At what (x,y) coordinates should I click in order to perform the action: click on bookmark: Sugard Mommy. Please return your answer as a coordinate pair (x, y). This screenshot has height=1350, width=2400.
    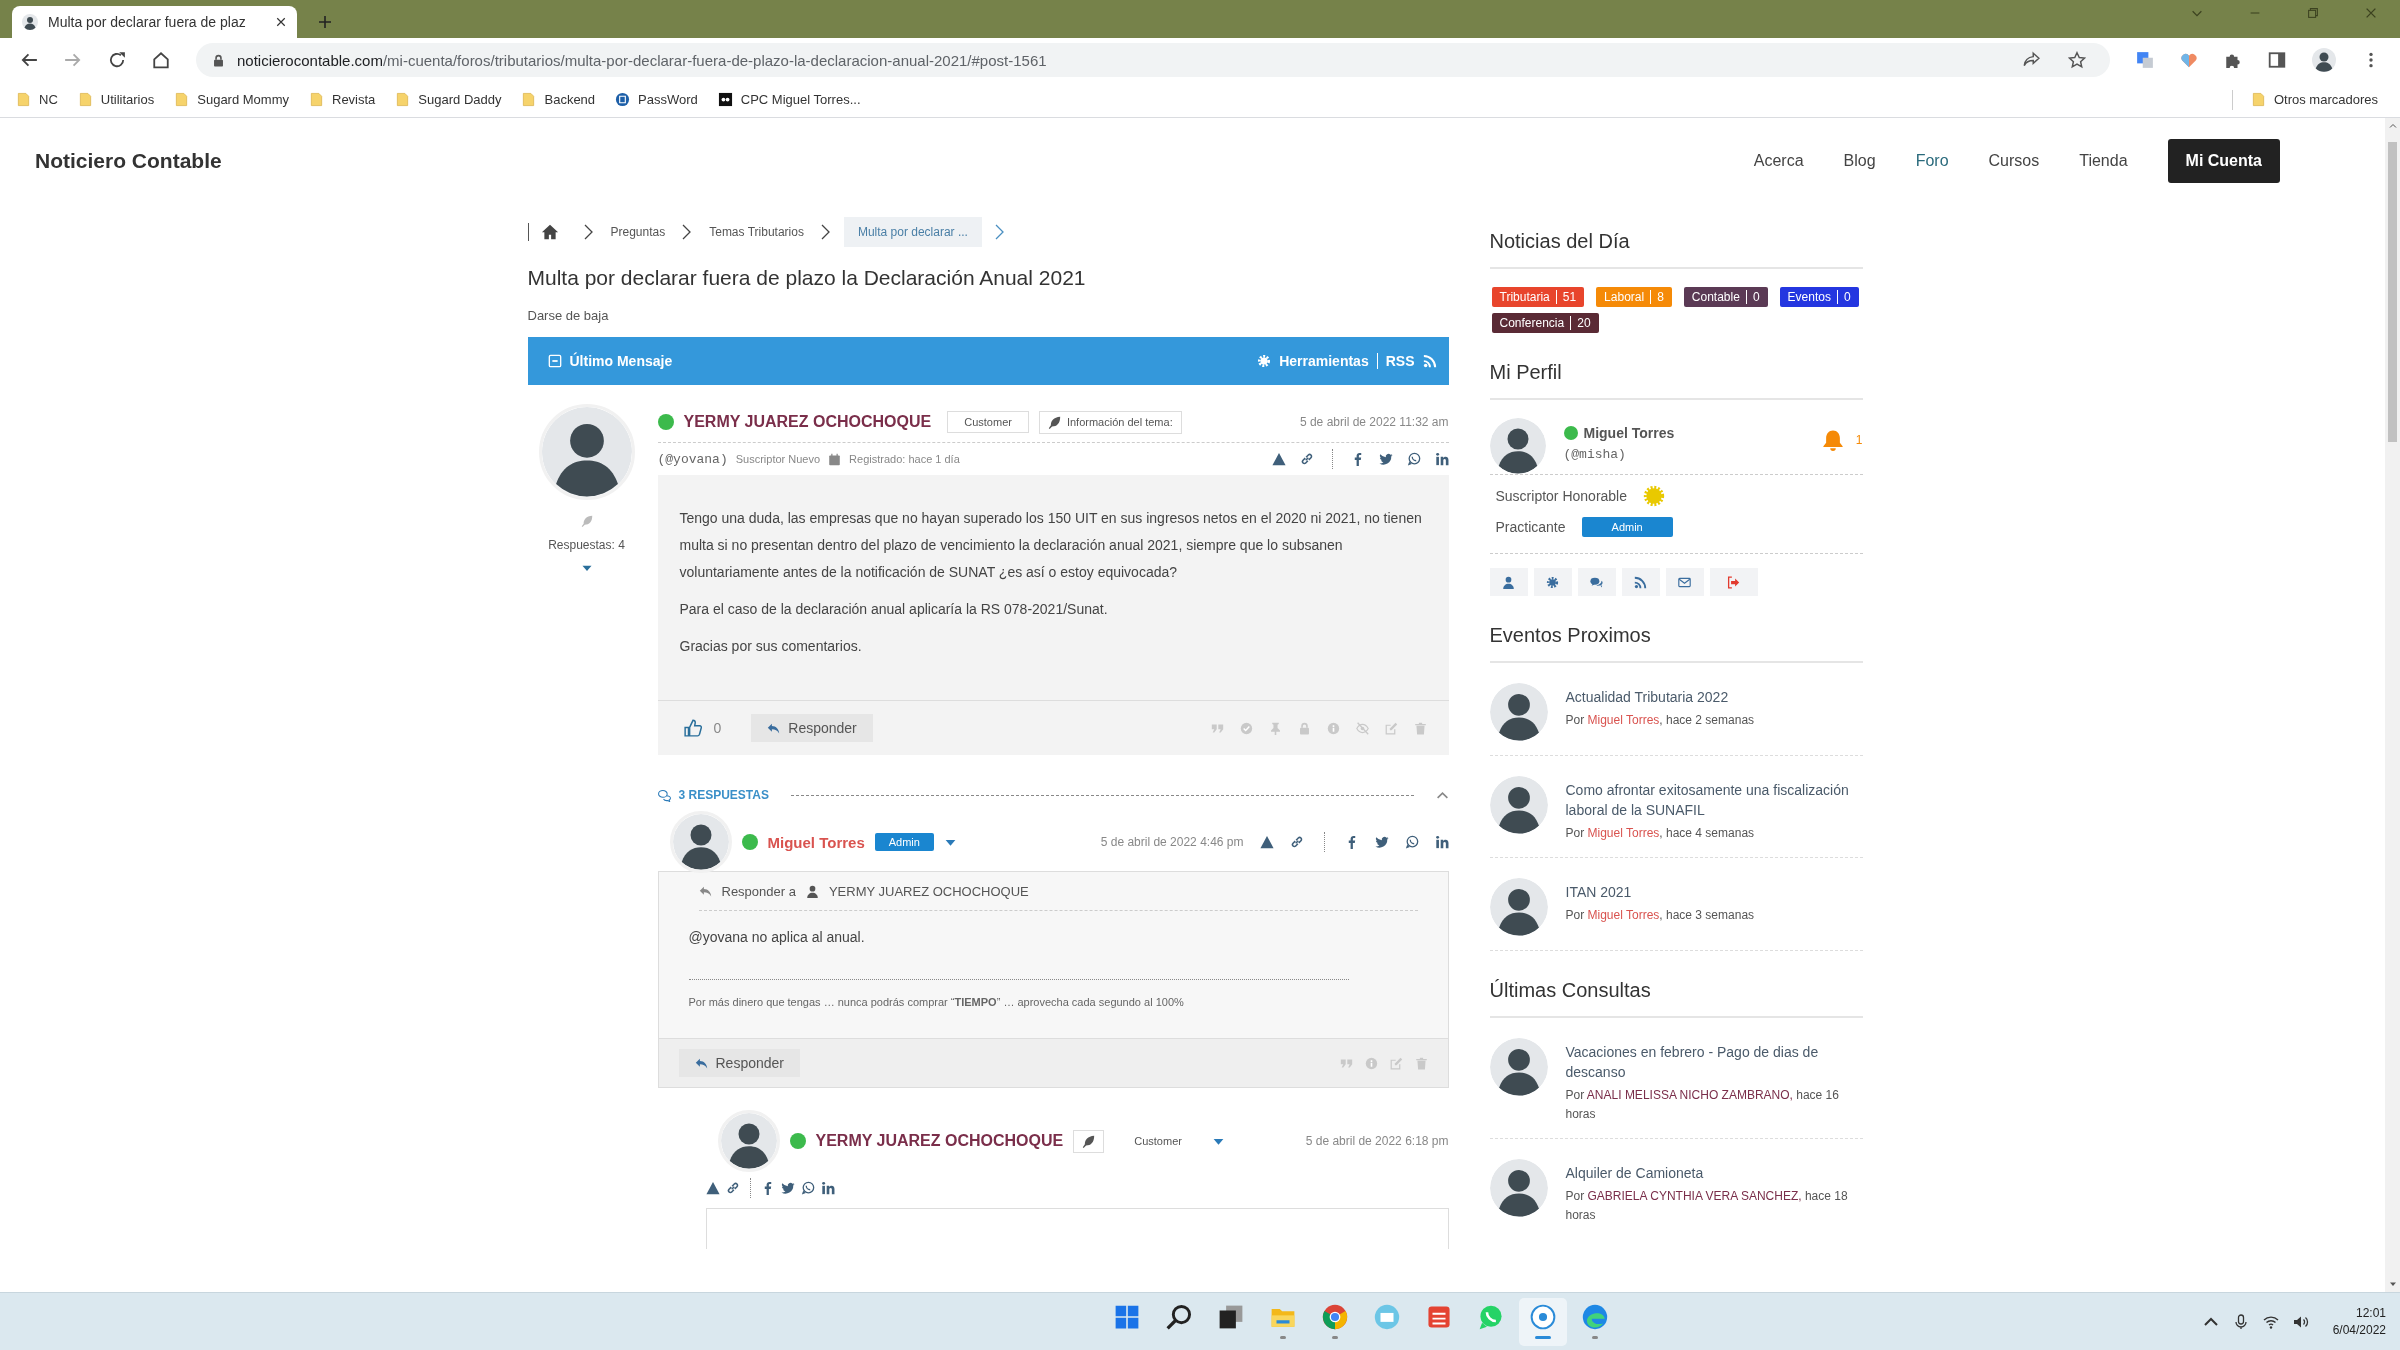
    Looking at the image, I should click on (234, 99).